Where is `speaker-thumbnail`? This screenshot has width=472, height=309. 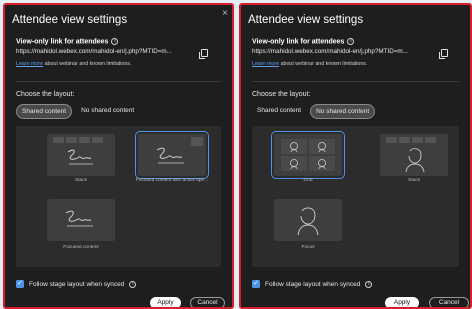
speaker-thumbnail is located at coordinates (197, 141).